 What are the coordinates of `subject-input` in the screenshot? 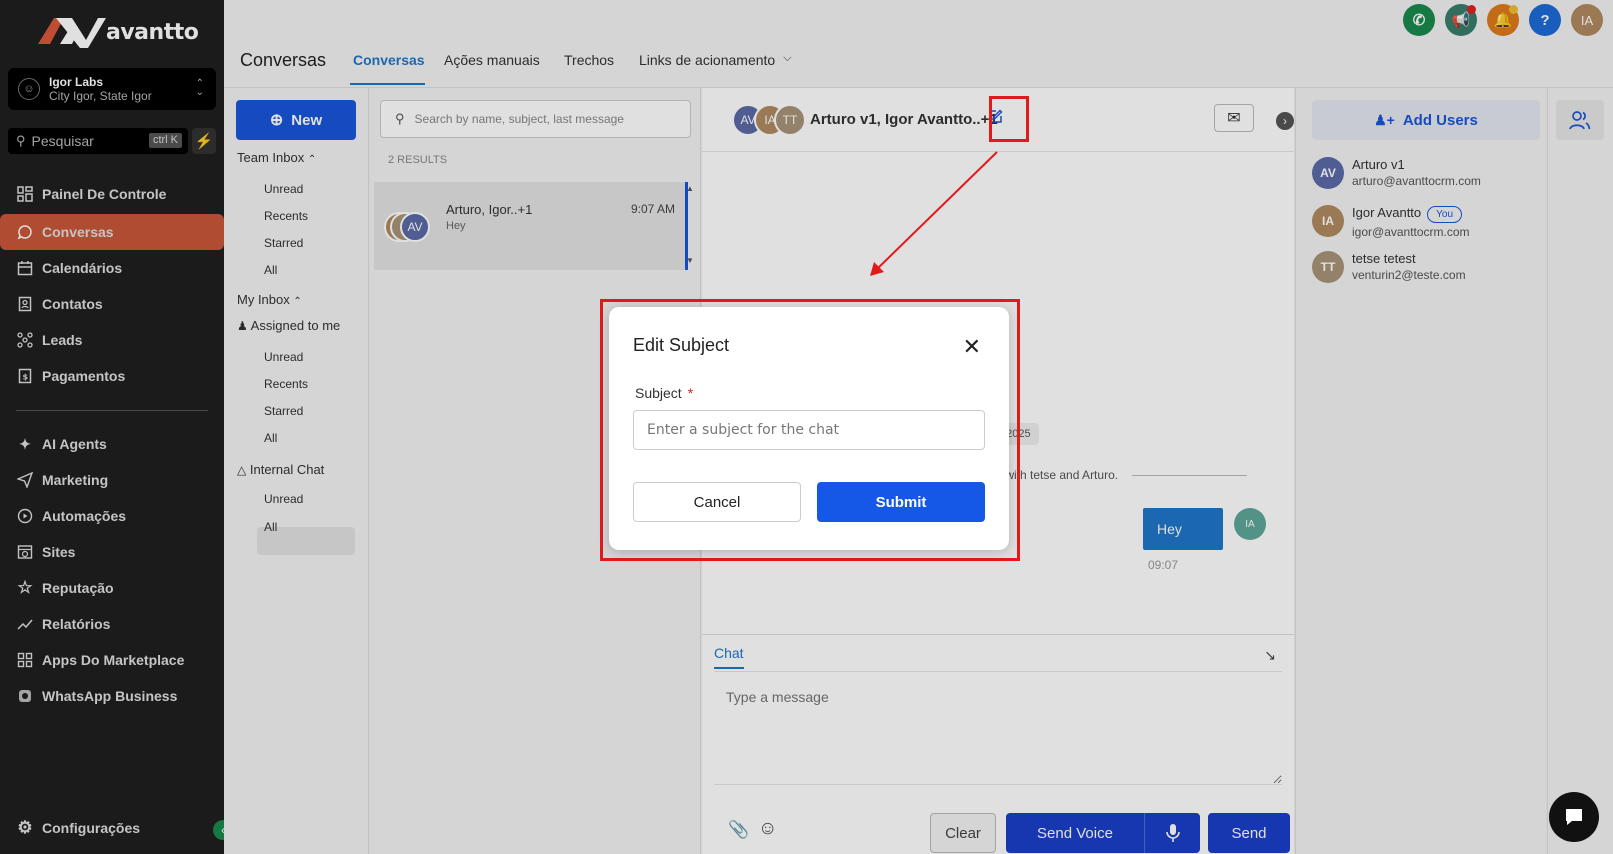 It's located at (809, 430).